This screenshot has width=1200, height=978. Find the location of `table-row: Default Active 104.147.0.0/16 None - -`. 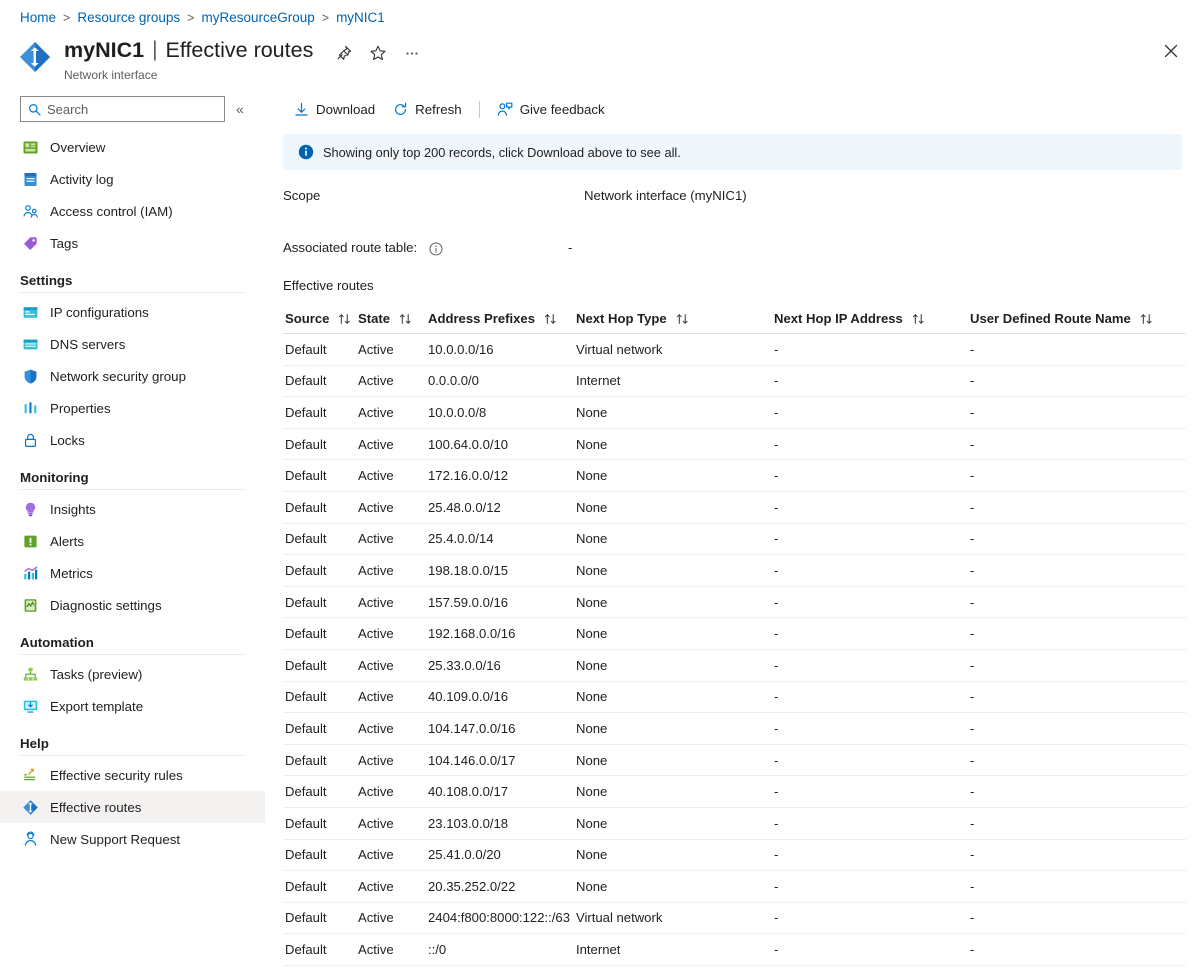

table-row: Default Active 104.147.0.0/16 None - - is located at coordinates (734, 729).